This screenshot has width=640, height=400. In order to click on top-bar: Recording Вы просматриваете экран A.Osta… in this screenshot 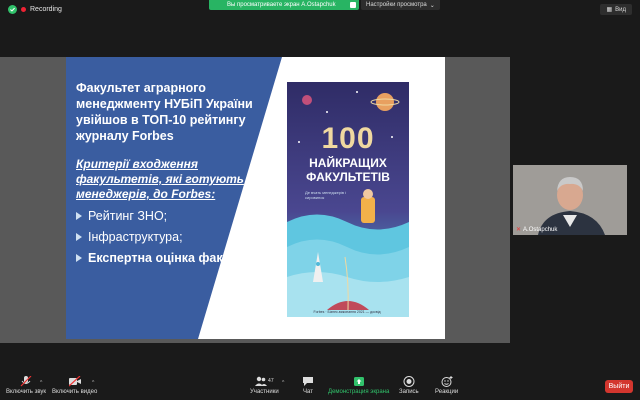, I will do `click(320, 9)`.